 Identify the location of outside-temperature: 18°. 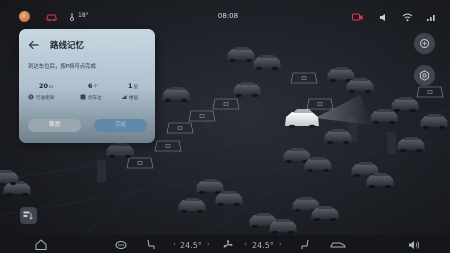
(83, 15).